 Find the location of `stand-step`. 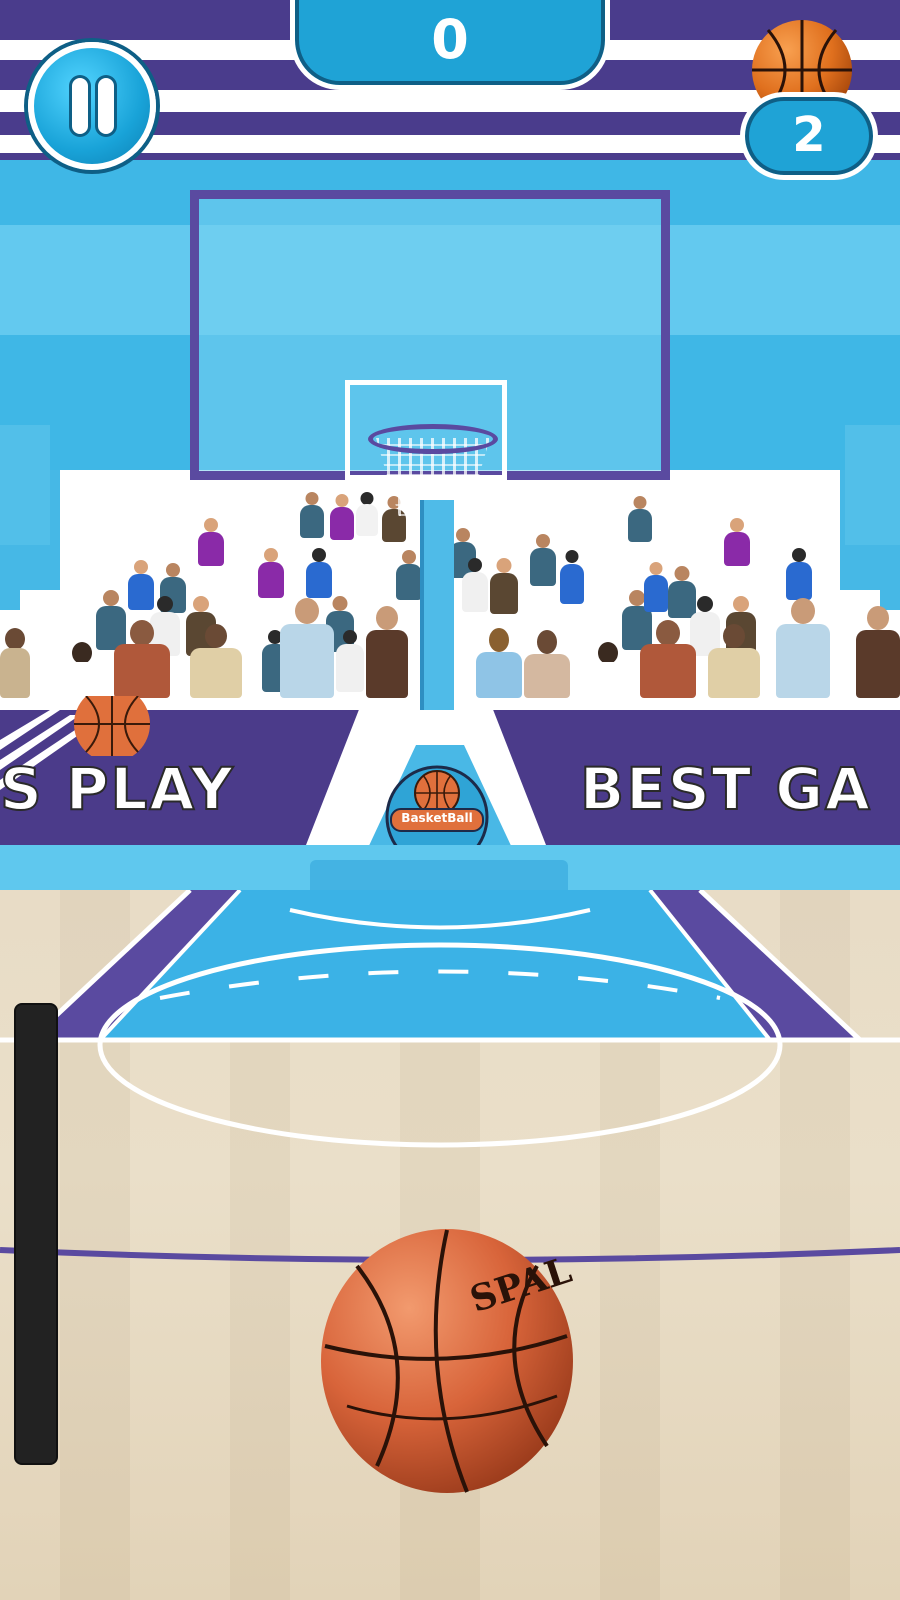

stand-step is located at coordinates (10, 600).